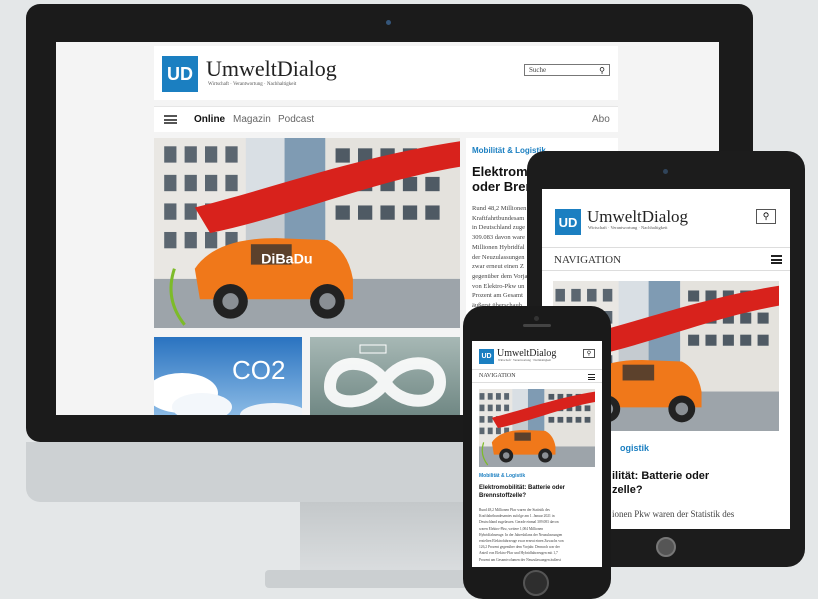 This screenshot has width=818, height=599. I want to click on phone-article-kicker: Mobilität & Logistik, so click(502, 476).